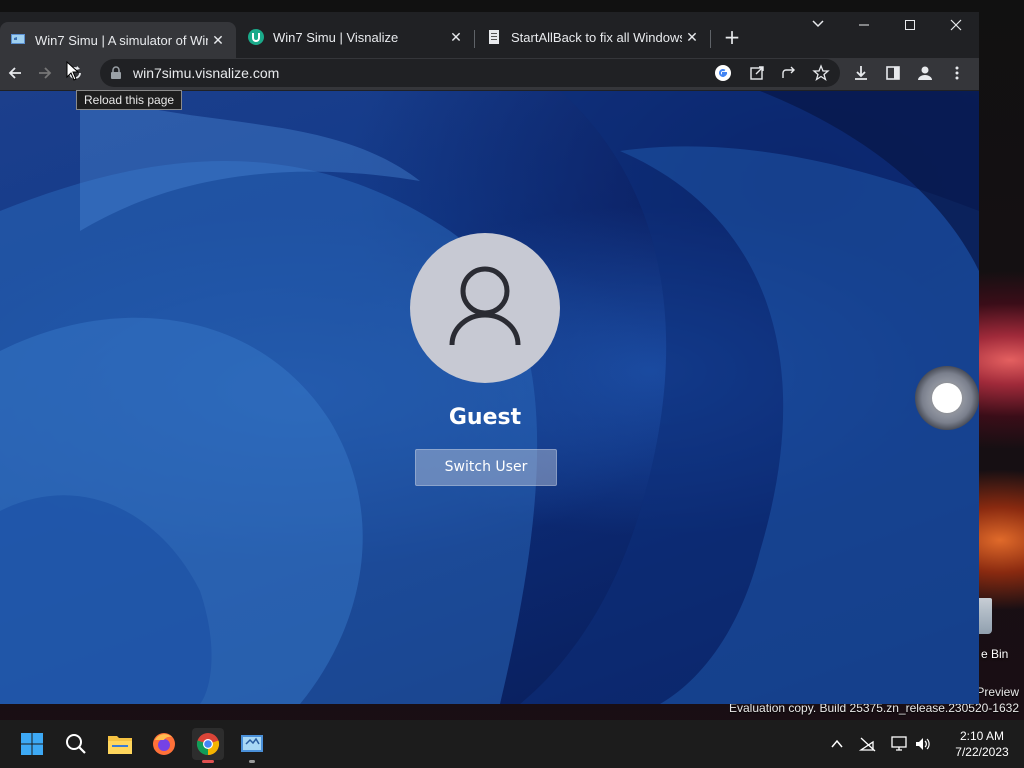 This screenshot has width=1024, height=768. I want to click on network-off-icon, so click(867, 744).